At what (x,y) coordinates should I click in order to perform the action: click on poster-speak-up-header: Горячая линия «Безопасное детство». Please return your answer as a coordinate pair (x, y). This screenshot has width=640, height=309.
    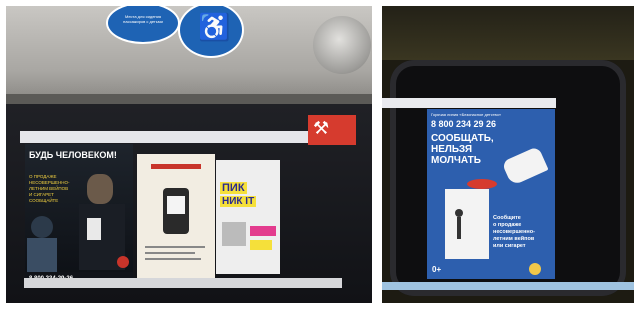
    Looking at the image, I should click on (466, 114).